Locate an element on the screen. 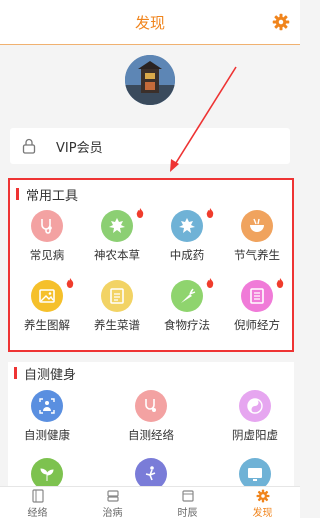  self-test-yin-yang: 阴虚阳虚 is located at coordinates (255, 416).